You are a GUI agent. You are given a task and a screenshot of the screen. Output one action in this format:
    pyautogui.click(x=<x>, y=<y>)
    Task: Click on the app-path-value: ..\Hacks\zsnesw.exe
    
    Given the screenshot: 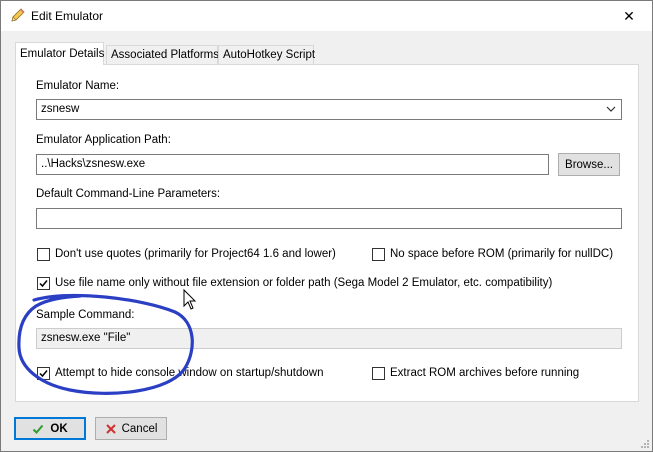 What is the action you would take?
    pyautogui.click(x=93, y=164)
    